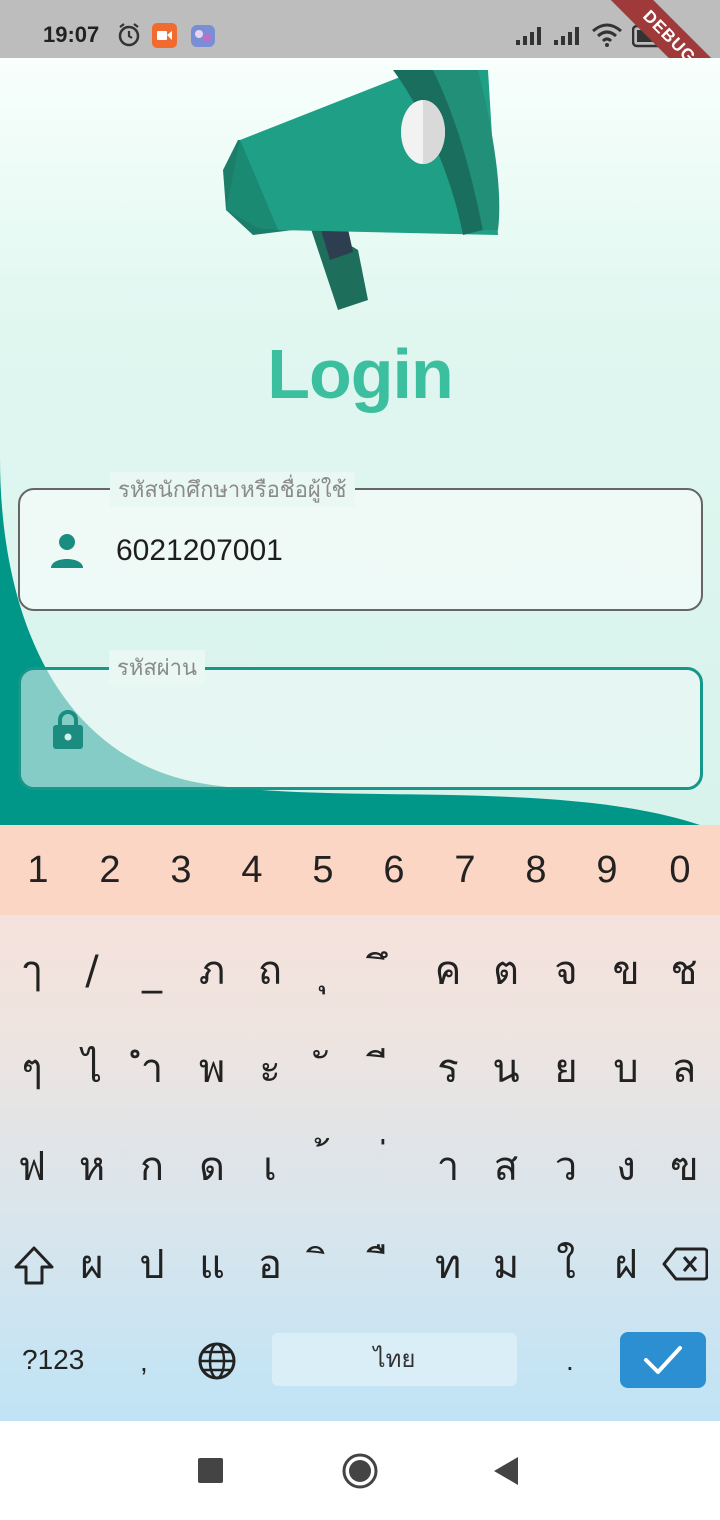 The width and height of the screenshot is (720, 1520). I want to click on key-letter: ้, so click(328, 1166).